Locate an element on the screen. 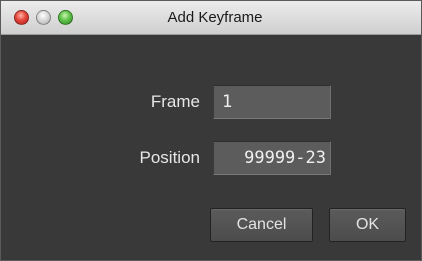 The image size is (422, 261). position-field: 99999-23 is located at coordinates (272, 158).